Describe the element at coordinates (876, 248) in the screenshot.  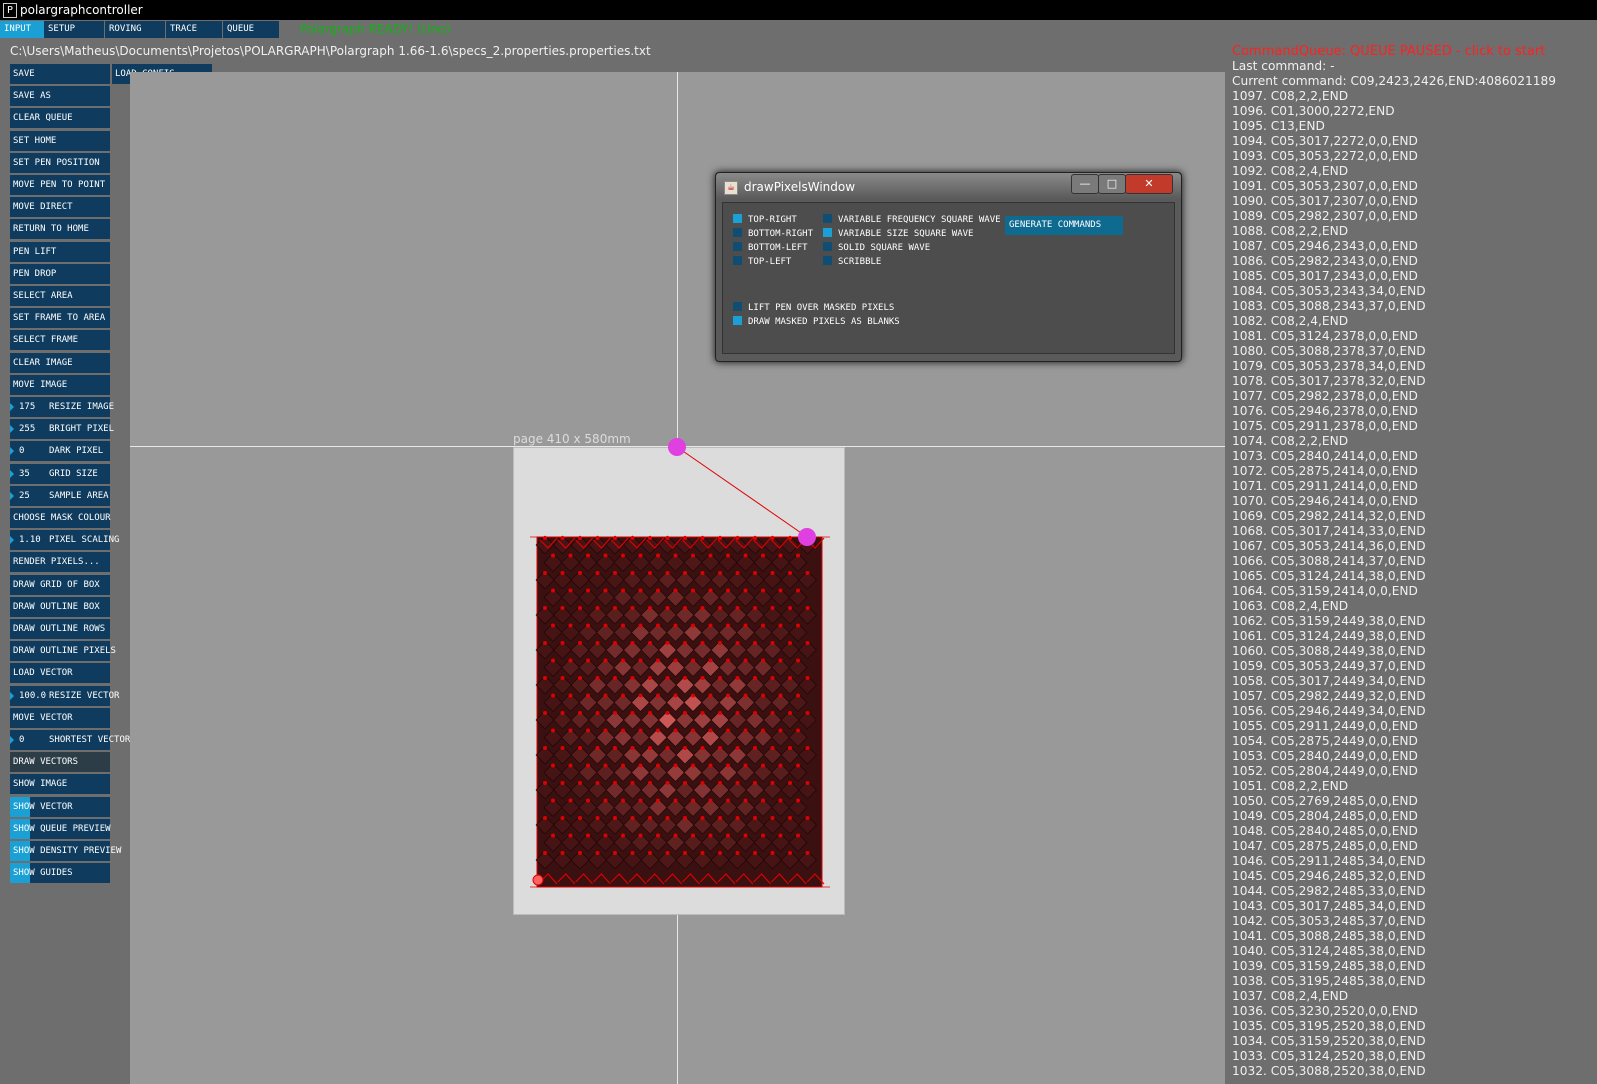
I see `option-solid-square-wave: SOLID SQUARE WAVE` at that location.